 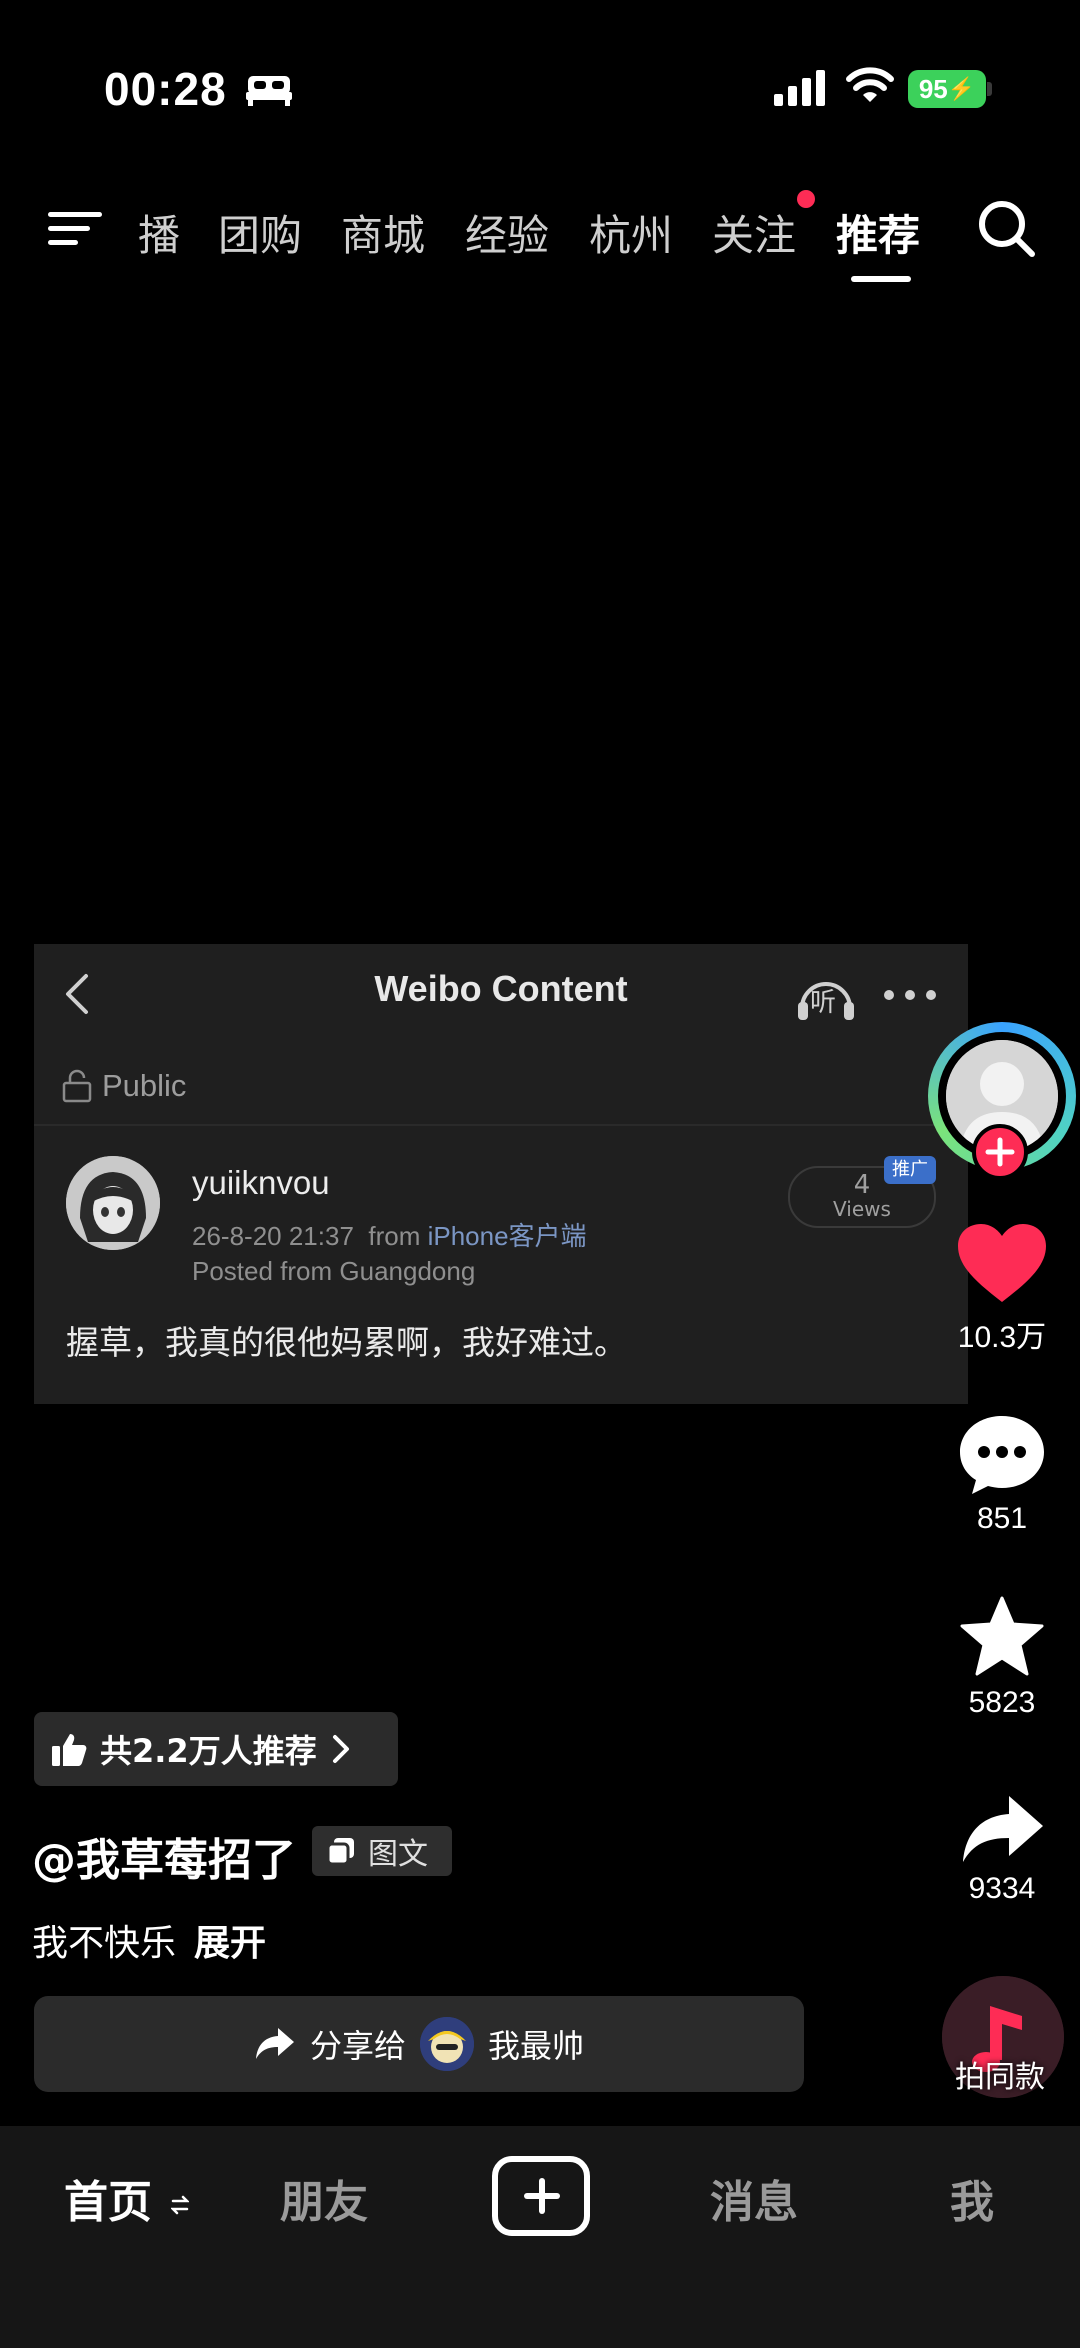 What do you see at coordinates (878, 232) in the screenshot?
I see `tab-recommend: 推荐` at bounding box center [878, 232].